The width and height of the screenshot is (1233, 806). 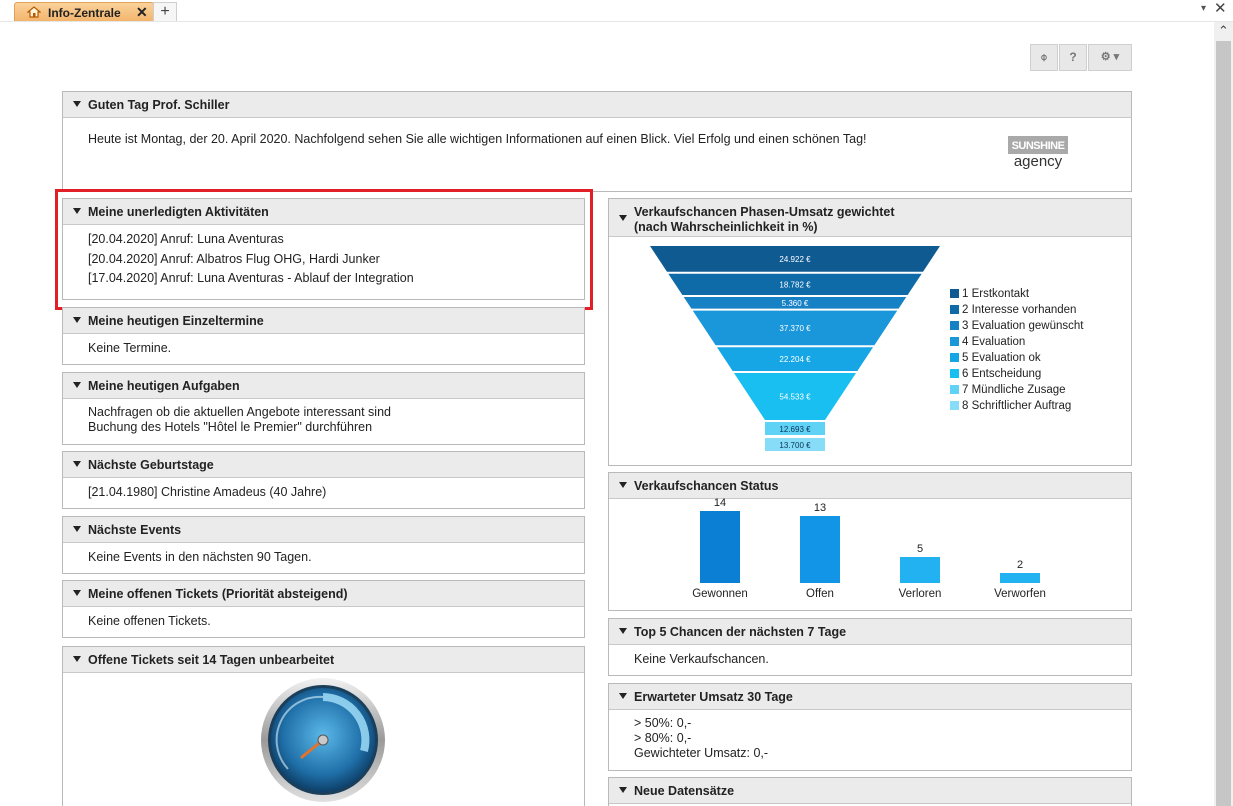 What do you see at coordinates (994, 342) in the screenshot?
I see `legend-label: 4 Evaluation` at bounding box center [994, 342].